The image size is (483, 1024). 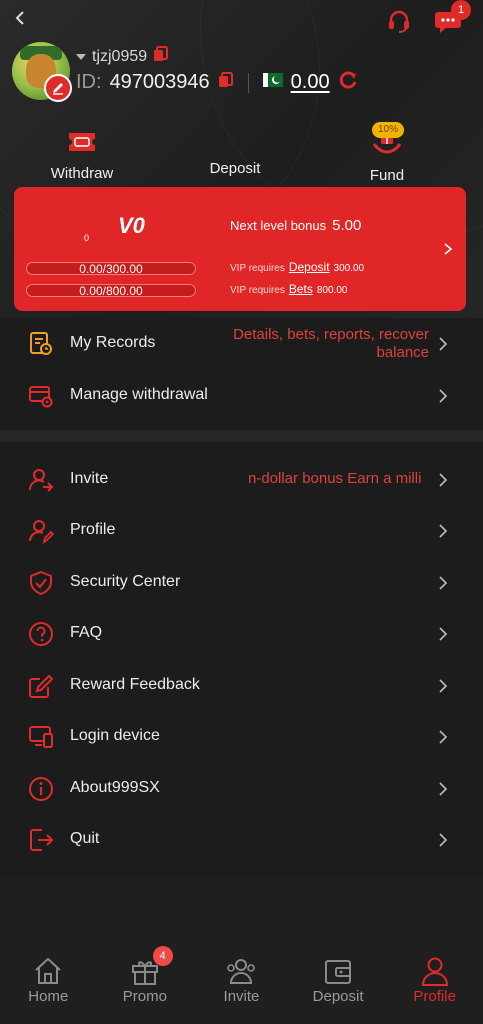 What do you see at coordinates (310, 82) in the screenshot?
I see `balance: 0.00` at bounding box center [310, 82].